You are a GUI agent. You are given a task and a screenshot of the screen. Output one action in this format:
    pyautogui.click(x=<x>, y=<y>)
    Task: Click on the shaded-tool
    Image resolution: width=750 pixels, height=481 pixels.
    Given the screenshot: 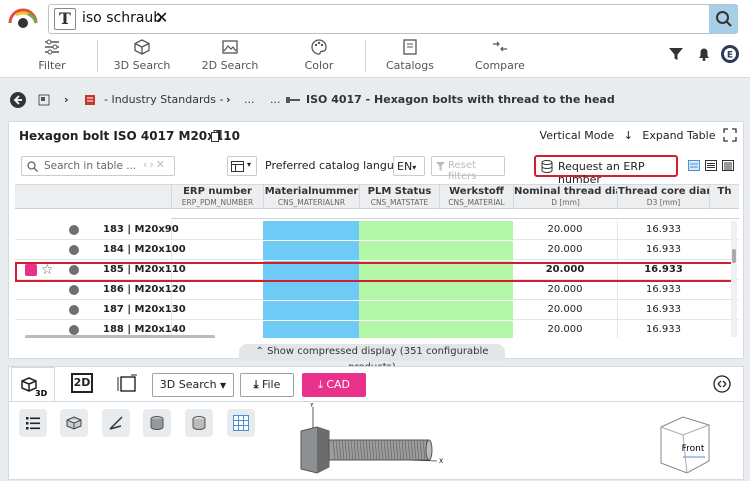 What is the action you would take?
    pyautogui.click(x=157, y=423)
    